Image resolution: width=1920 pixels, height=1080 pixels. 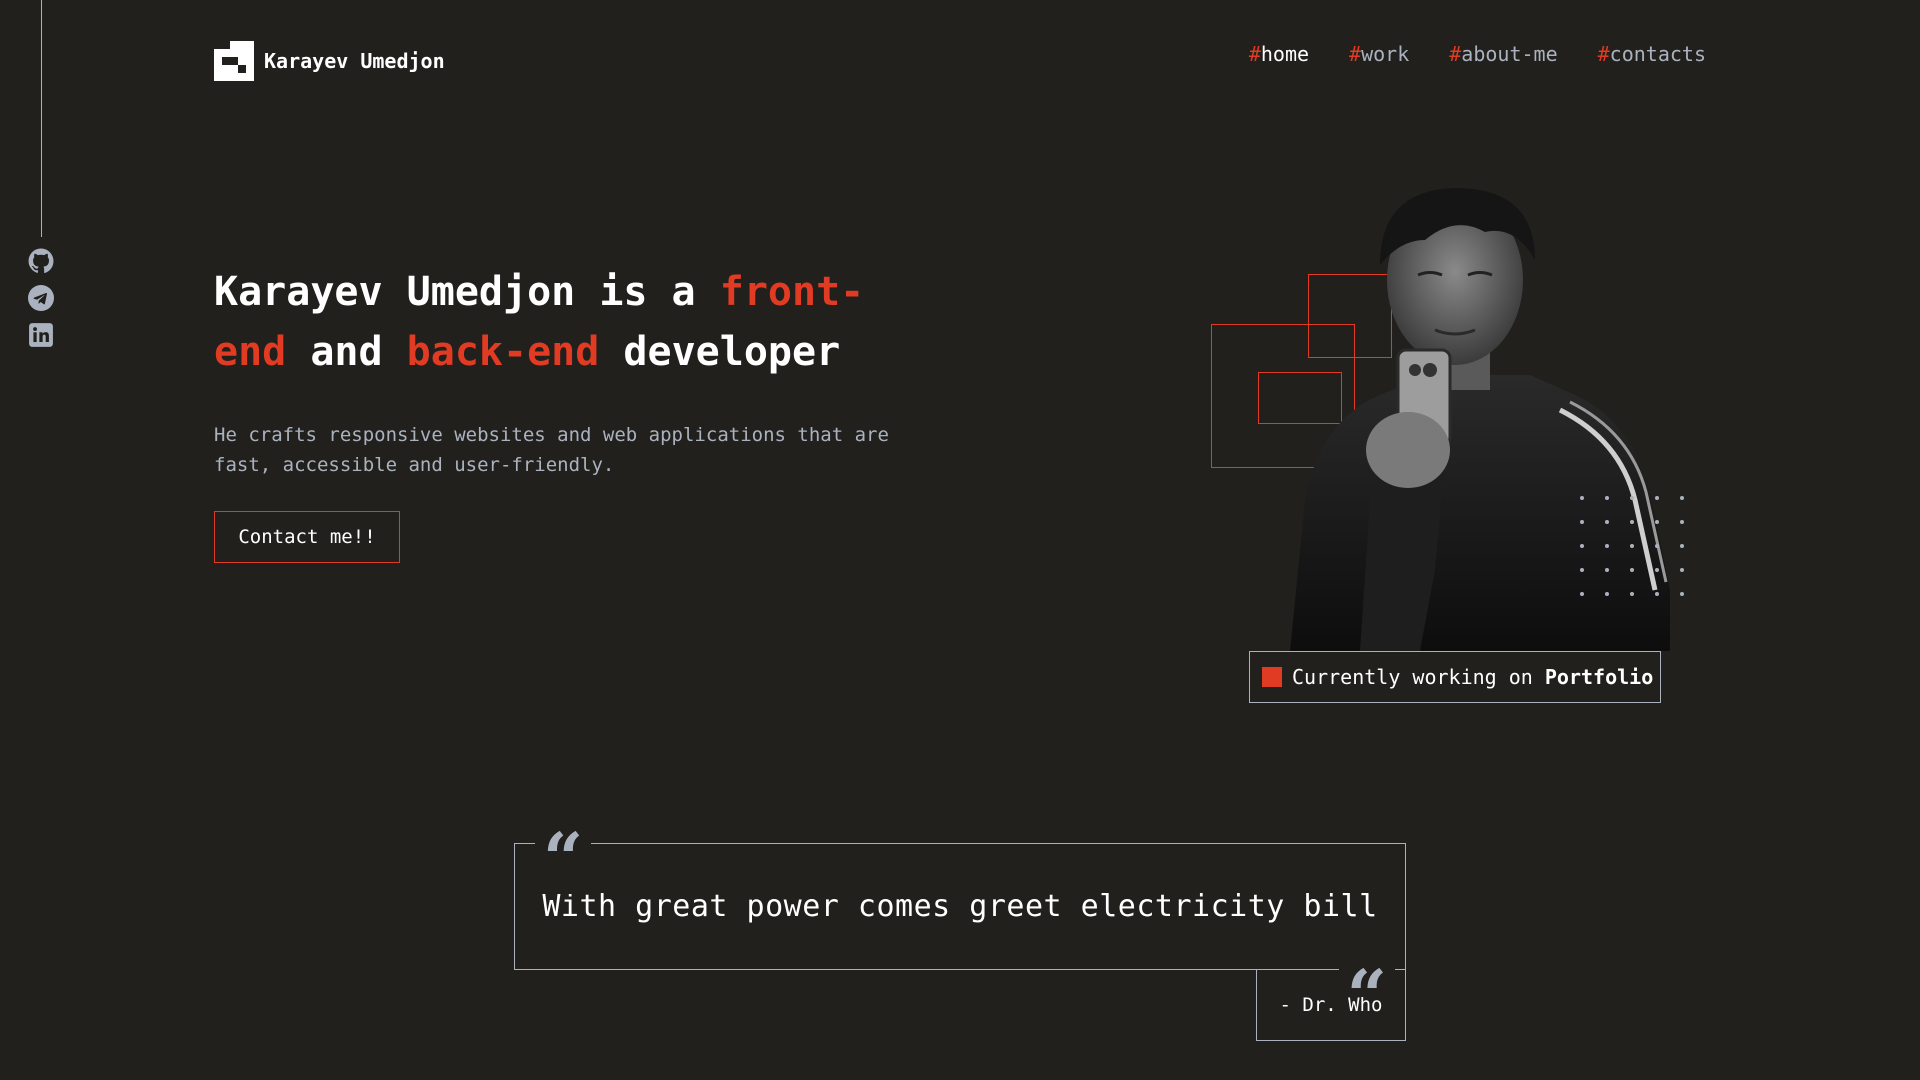 What do you see at coordinates (720, 352) in the screenshot?
I see `headline-text: developer` at bounding box center [720, 352].